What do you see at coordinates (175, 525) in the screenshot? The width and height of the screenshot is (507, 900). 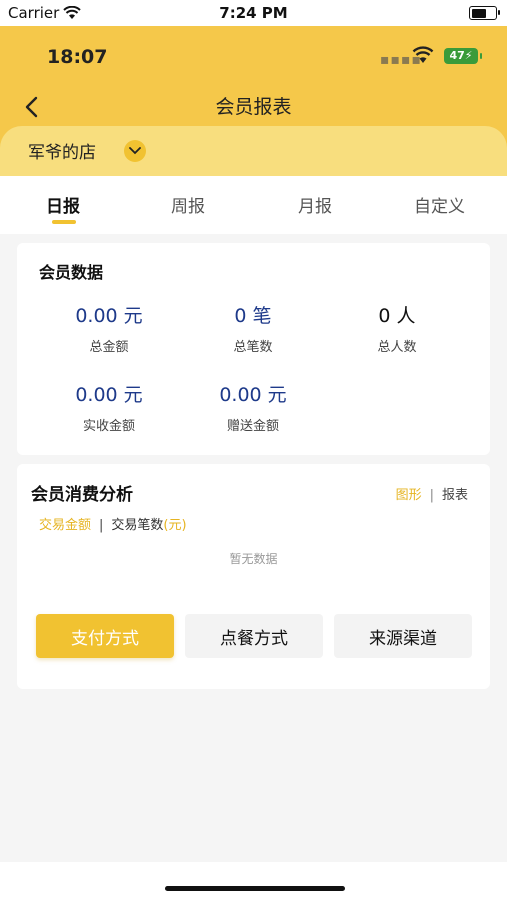 I see `metric-unit: (元)` at bounding box center [175, 525].